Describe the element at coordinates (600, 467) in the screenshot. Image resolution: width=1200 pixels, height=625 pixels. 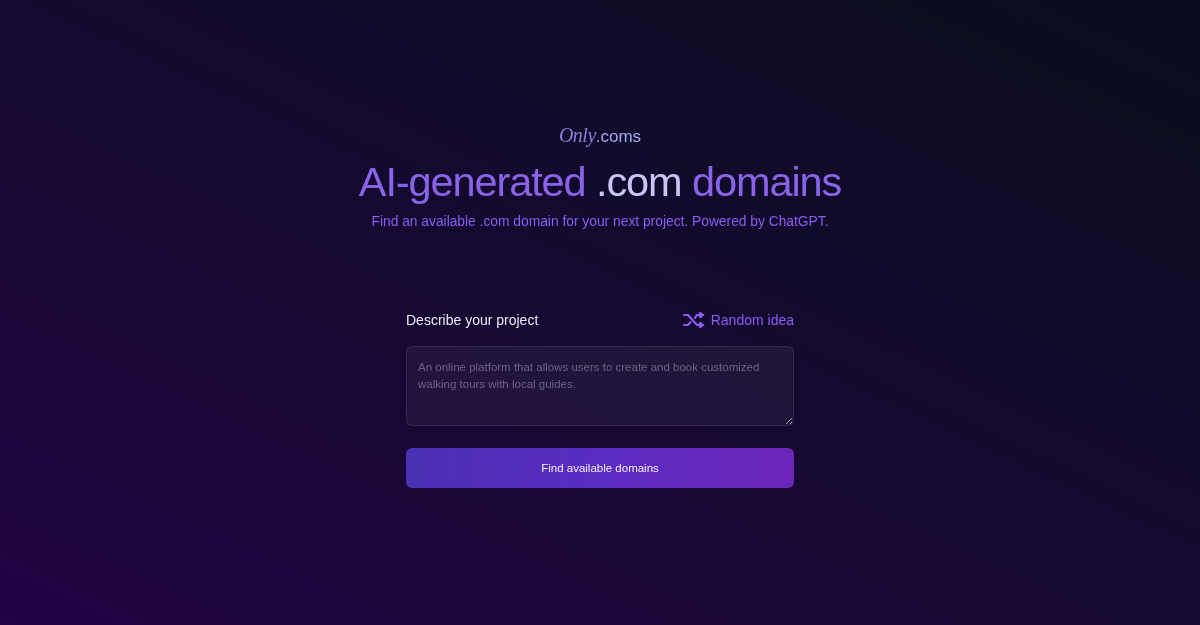
I see `find-domains-button: Find available domains` at that location.